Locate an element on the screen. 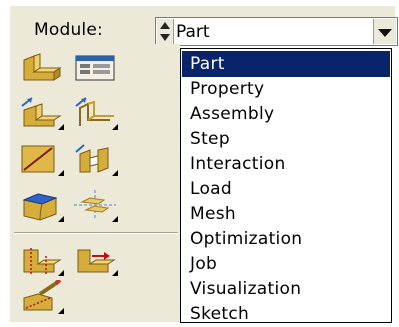 The width and height of the screenshot is (399, 327). part-manager-tool is located at coordinates (95, 67).